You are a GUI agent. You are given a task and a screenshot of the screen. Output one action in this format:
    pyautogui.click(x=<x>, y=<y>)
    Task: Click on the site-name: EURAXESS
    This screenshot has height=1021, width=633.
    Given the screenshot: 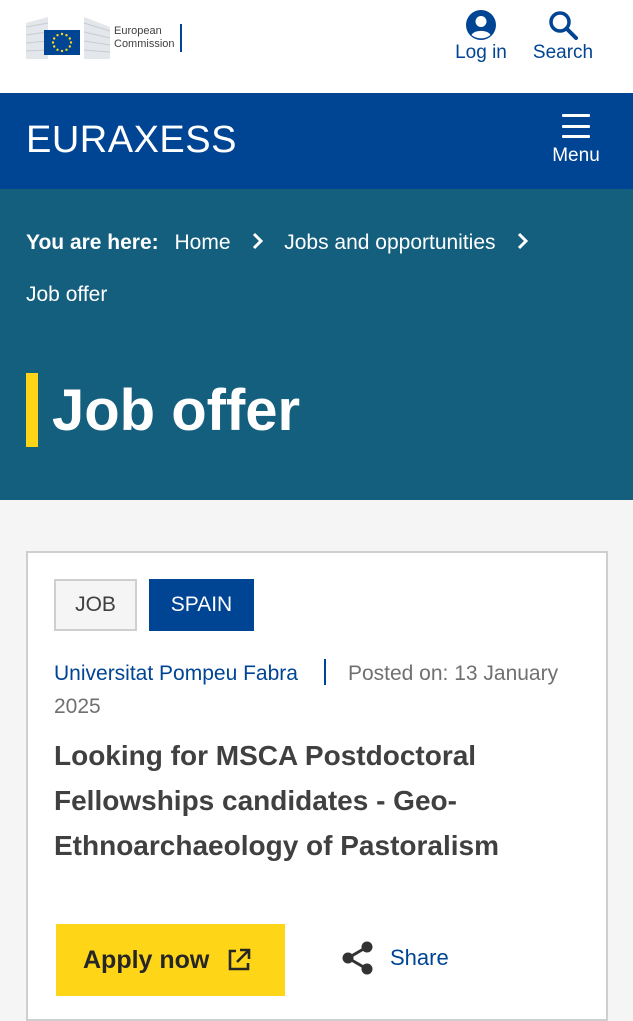 What is the action you would take?
    pyautogui.click(x=131, y=140)
    